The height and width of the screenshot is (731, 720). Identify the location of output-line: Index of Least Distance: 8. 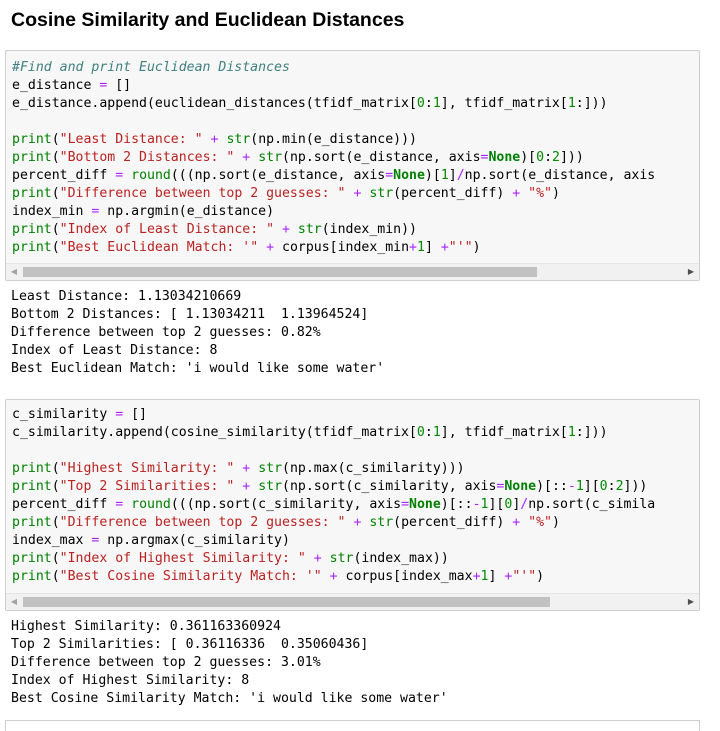
(114, 350).